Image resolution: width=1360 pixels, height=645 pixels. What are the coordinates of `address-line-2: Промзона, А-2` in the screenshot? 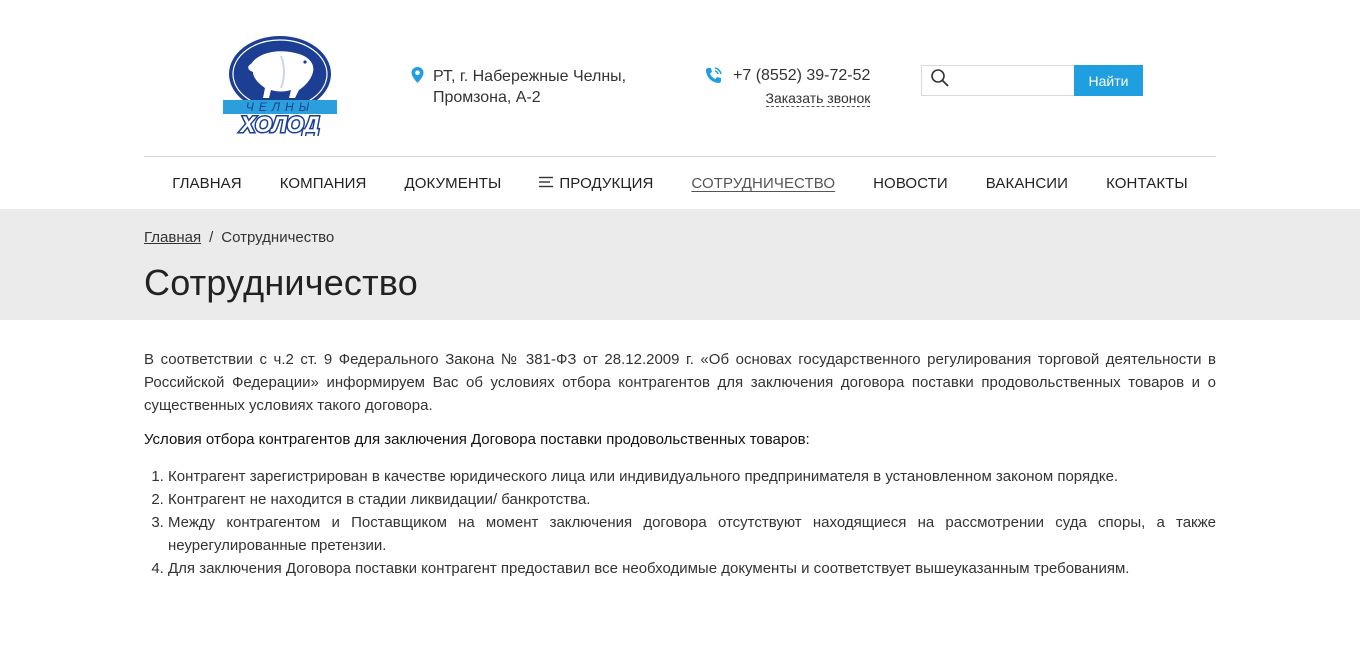 It's located at (487, 97).